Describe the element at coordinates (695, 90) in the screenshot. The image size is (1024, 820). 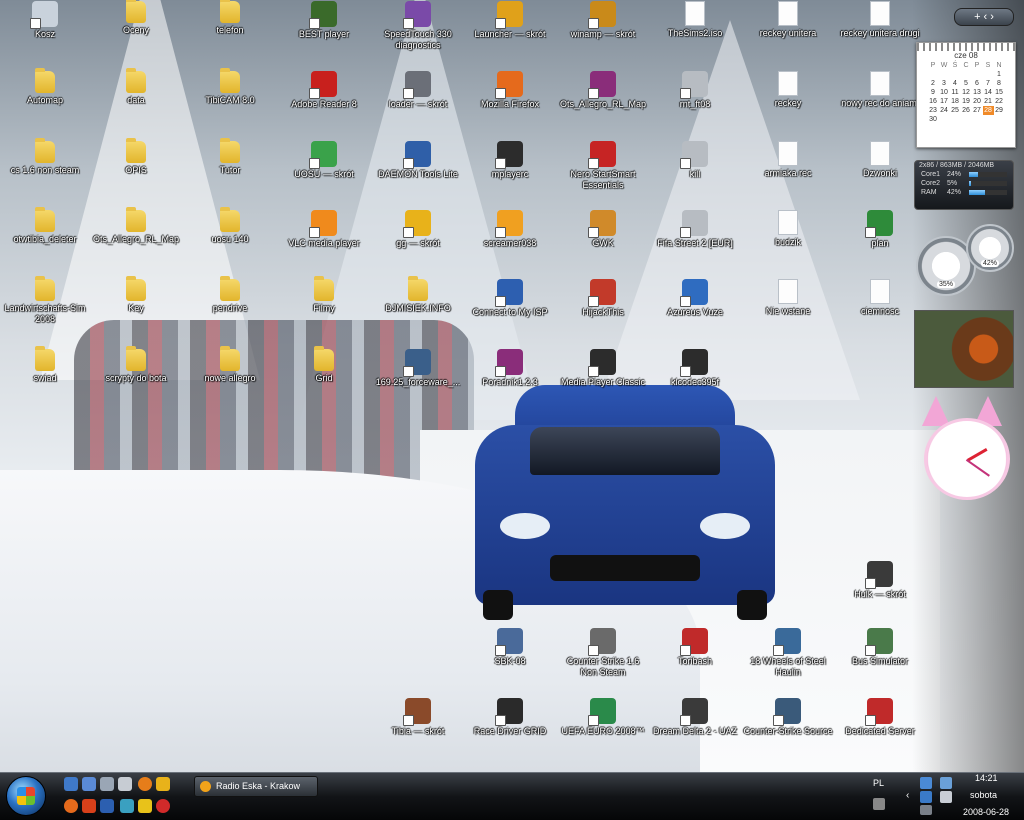
I see `desktop-icon: rnt_ft08` at that location.